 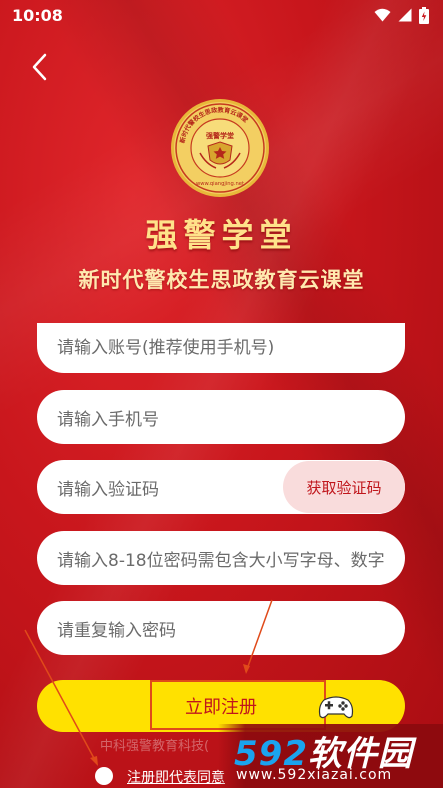 I want to click on back-button, so click(x=39, y=69).